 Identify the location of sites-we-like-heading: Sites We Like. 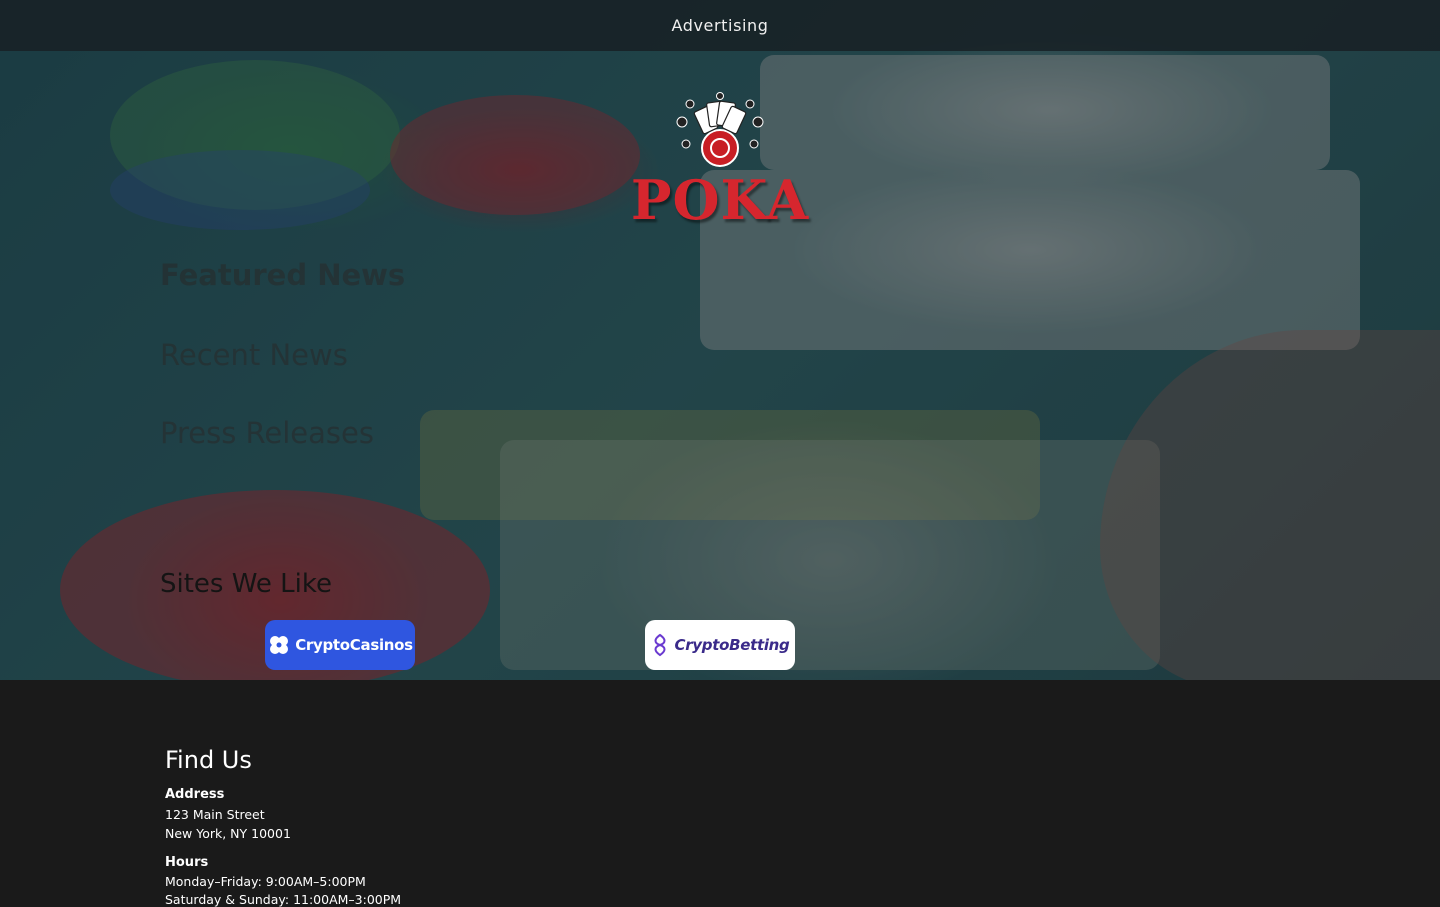
(246, 584).